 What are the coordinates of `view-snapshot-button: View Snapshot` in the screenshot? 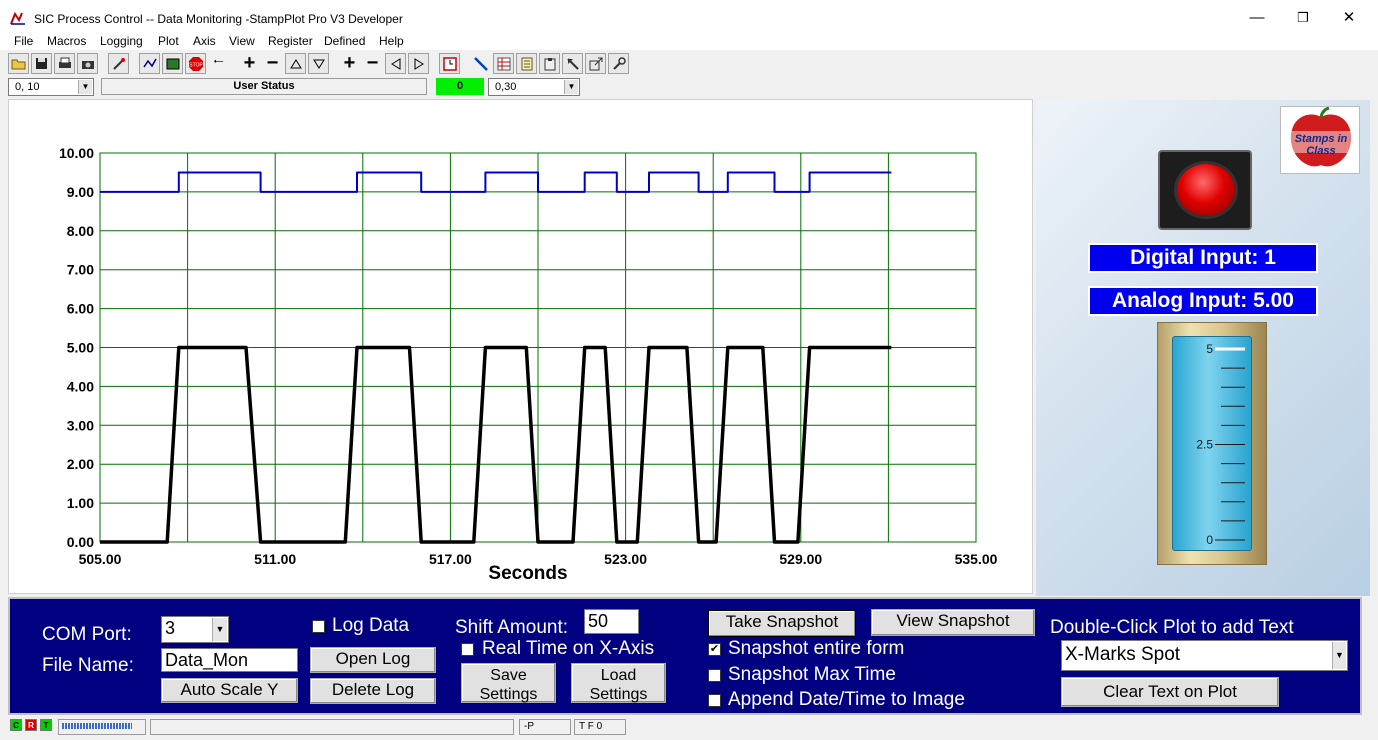 It's located at (953, 622).